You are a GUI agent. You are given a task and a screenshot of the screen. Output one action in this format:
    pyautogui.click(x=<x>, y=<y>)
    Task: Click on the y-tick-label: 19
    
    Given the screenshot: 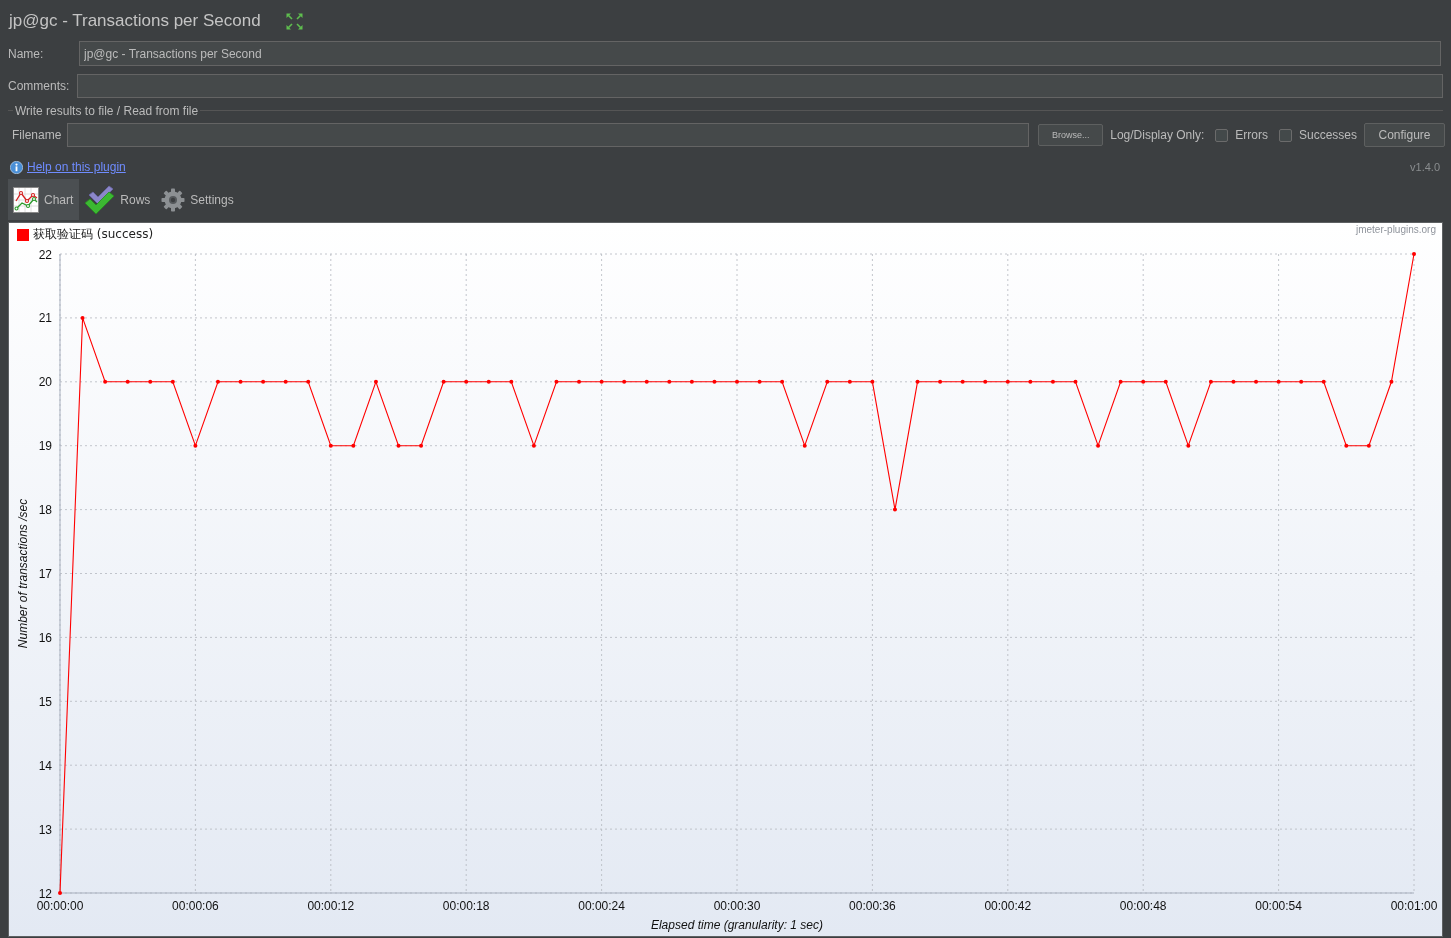 What is the action you would take?
    pyautogui.click(x=45, y=446)
    